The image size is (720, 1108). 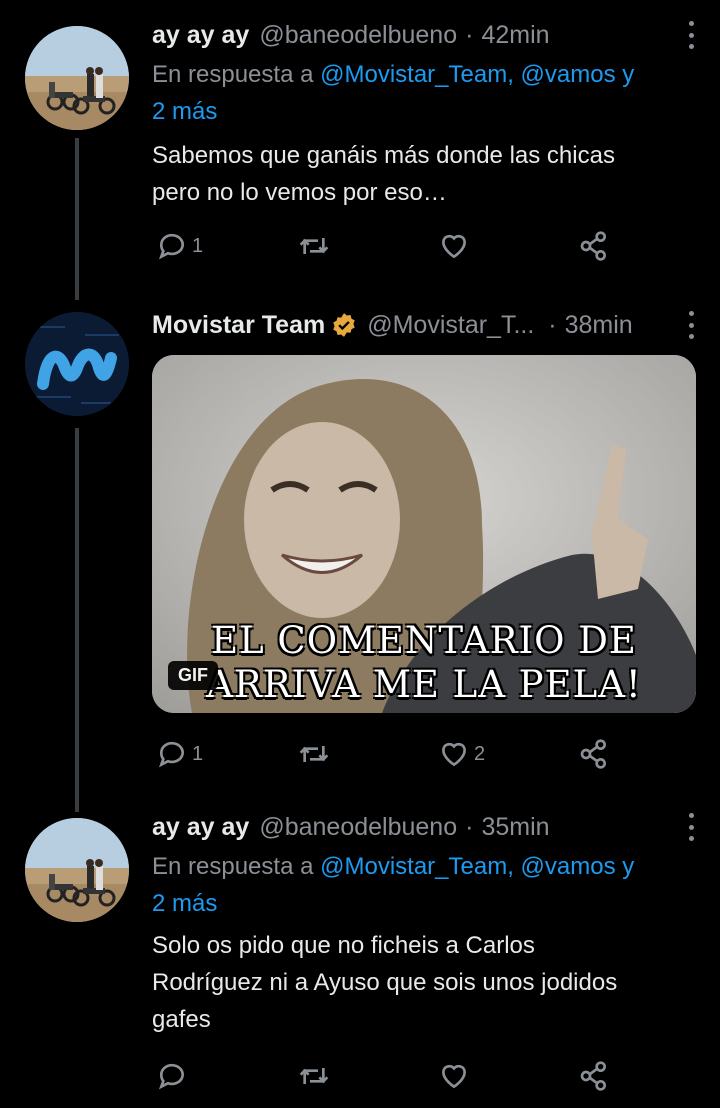 I want to click on timestamp: 38min, so click(x=599, y=325).